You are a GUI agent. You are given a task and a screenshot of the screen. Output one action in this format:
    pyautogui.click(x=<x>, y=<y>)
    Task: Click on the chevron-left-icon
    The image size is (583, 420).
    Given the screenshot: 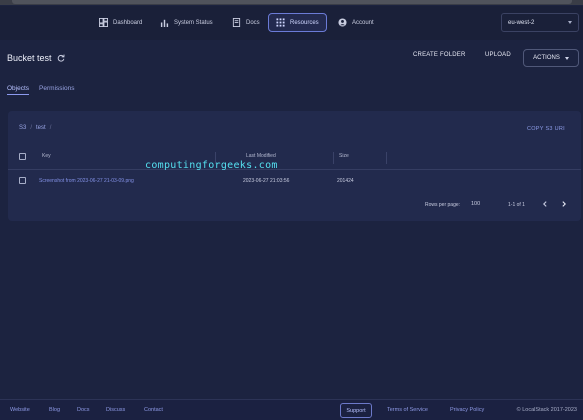 What is the action you would take?
    pyautogui.click(x=545, y=204)
    